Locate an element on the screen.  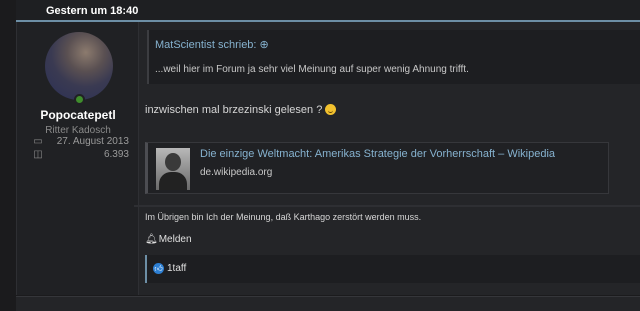
joined-row: ▭ 27. August 2013 is located at coordinates (80, 143).